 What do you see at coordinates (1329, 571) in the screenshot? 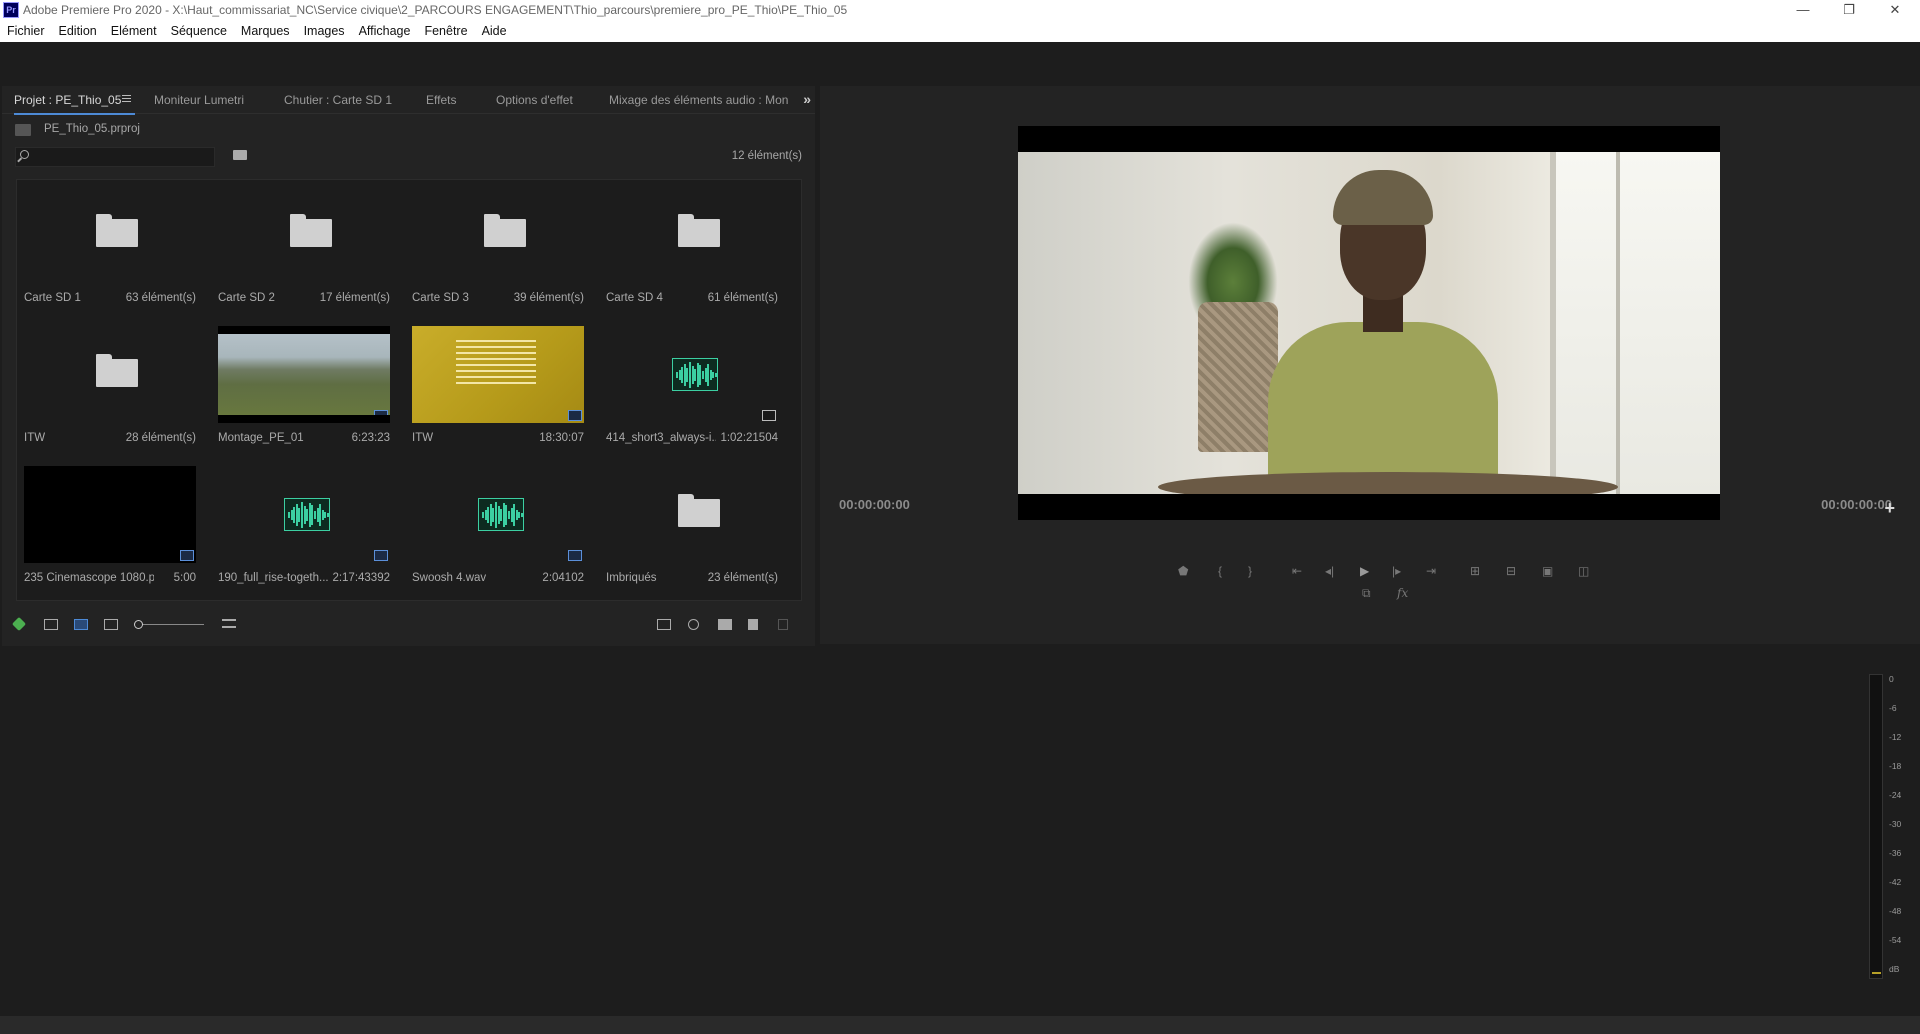
I see `step-back-icon: ◂|` at bounding box center [1329, 571].